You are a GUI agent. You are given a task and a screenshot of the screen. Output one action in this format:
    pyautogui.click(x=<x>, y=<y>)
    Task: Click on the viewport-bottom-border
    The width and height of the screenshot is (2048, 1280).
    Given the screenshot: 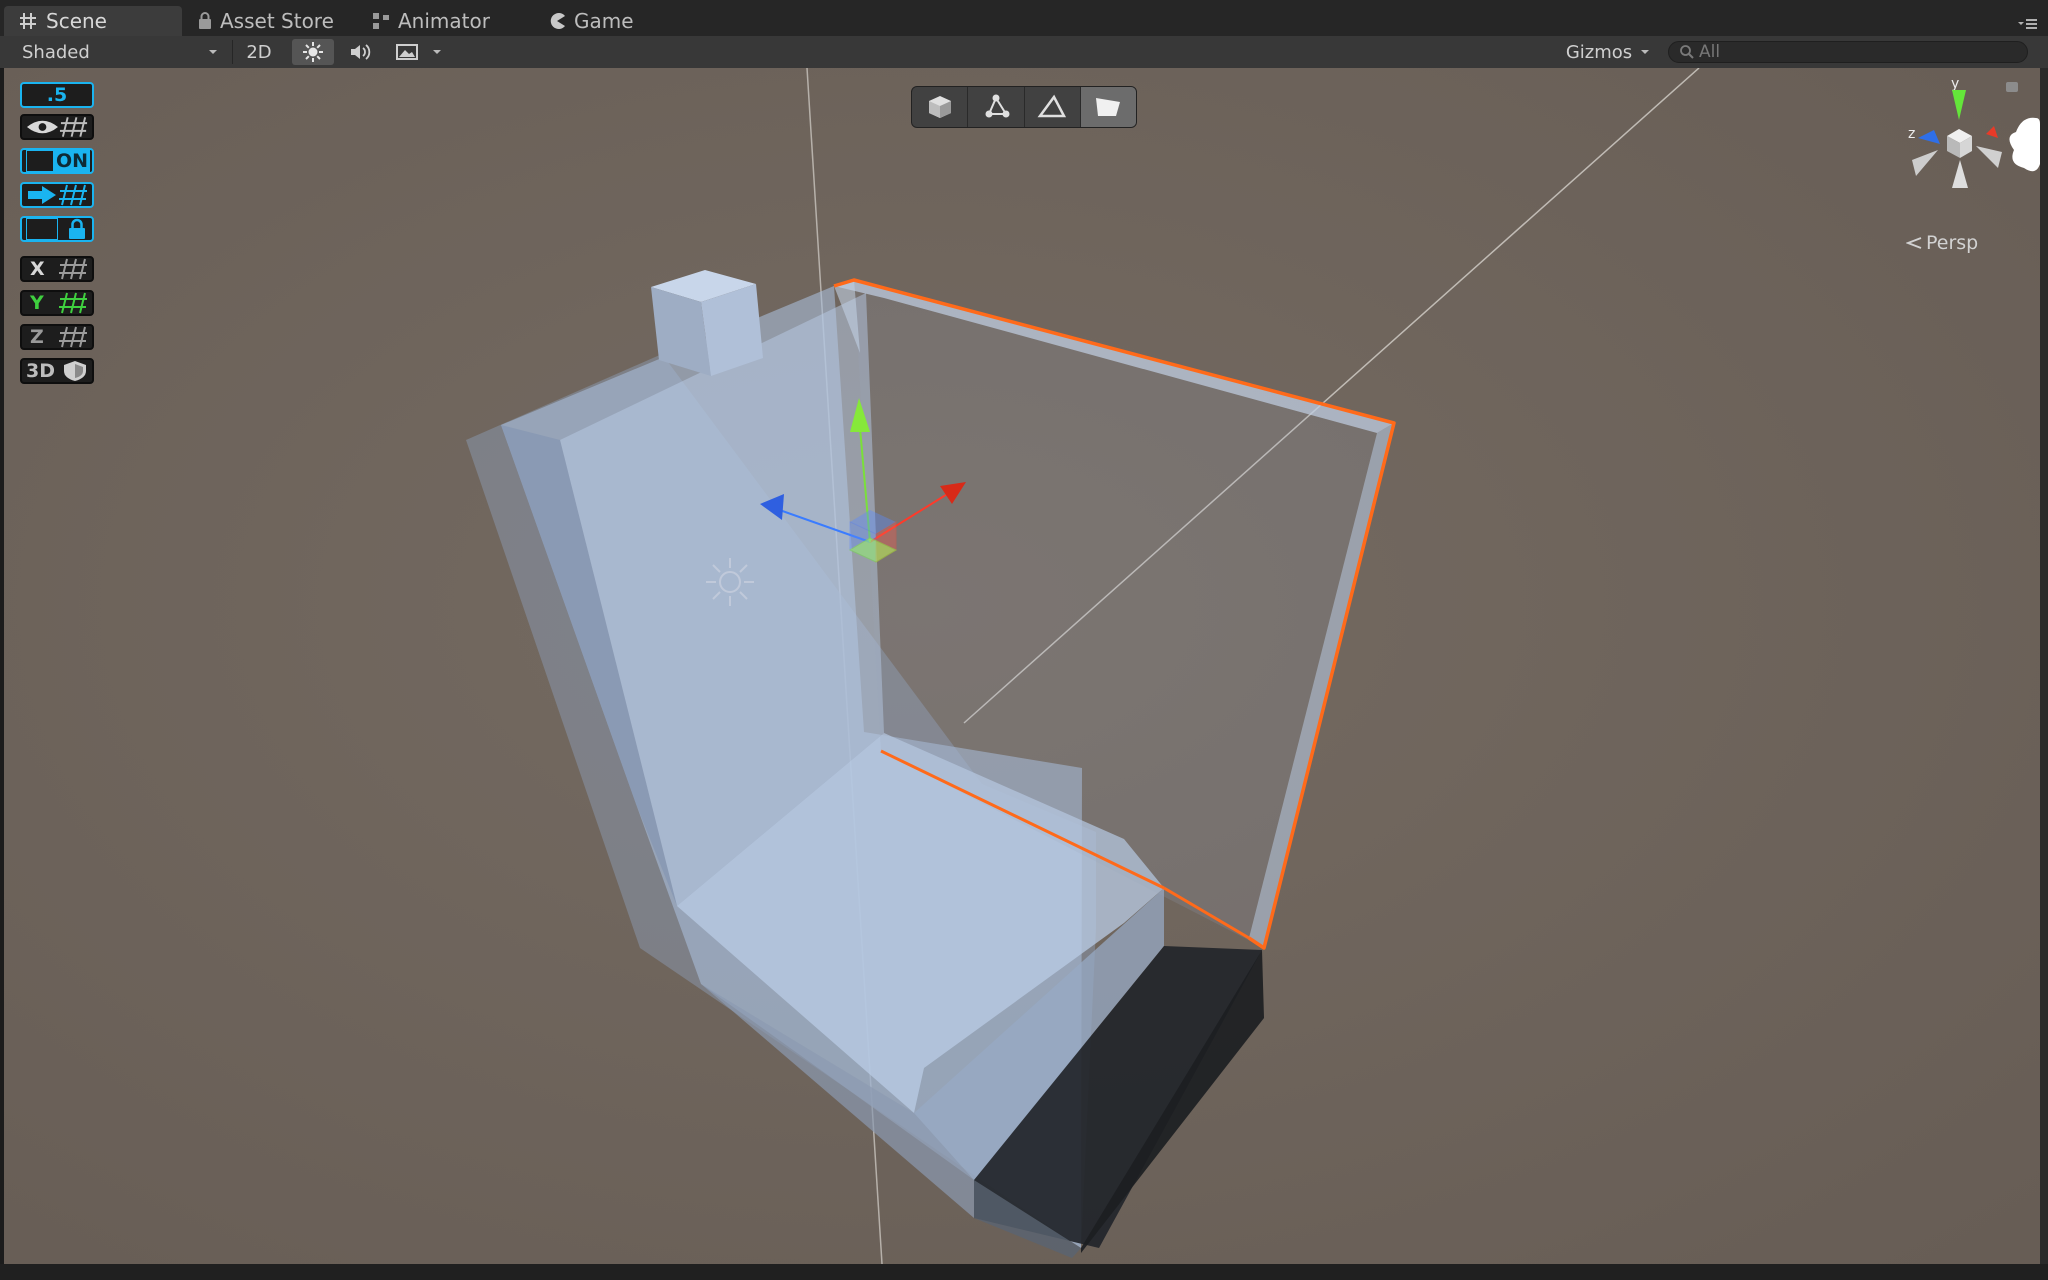 What is the action you would take?
    pyautogui.click(x=1024, y=1272)
    